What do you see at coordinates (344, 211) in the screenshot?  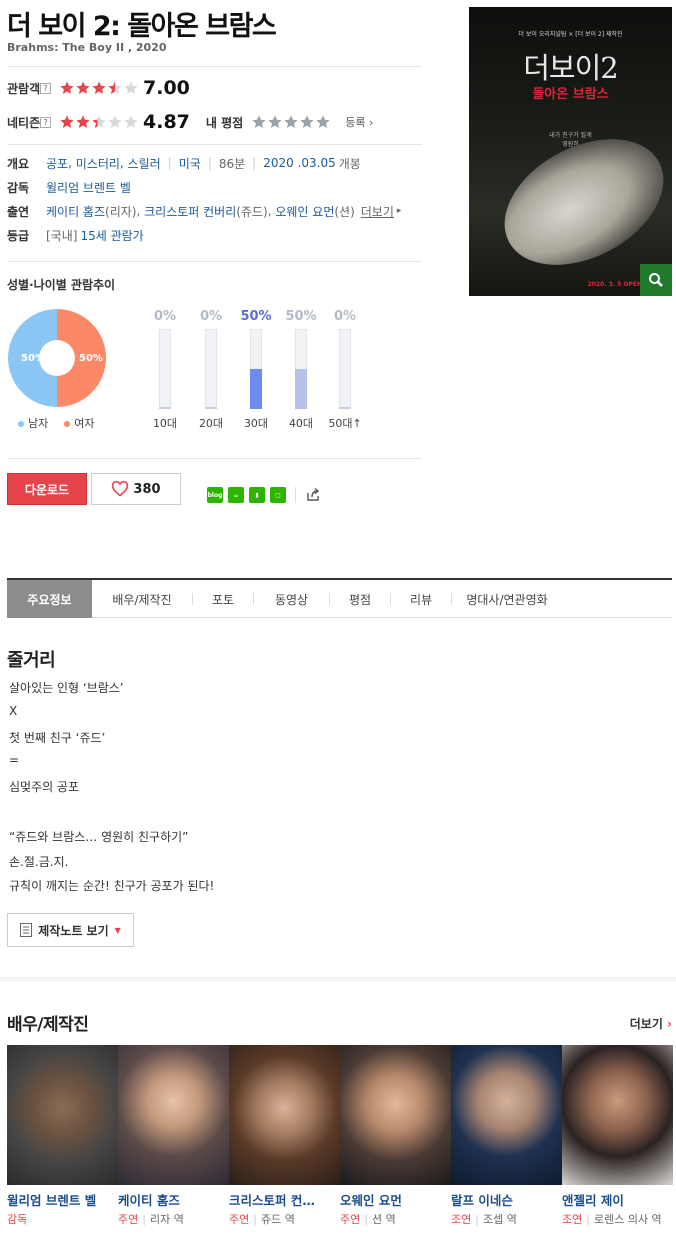 I see `cast-role: (션)` at bounding box center [344, 211].